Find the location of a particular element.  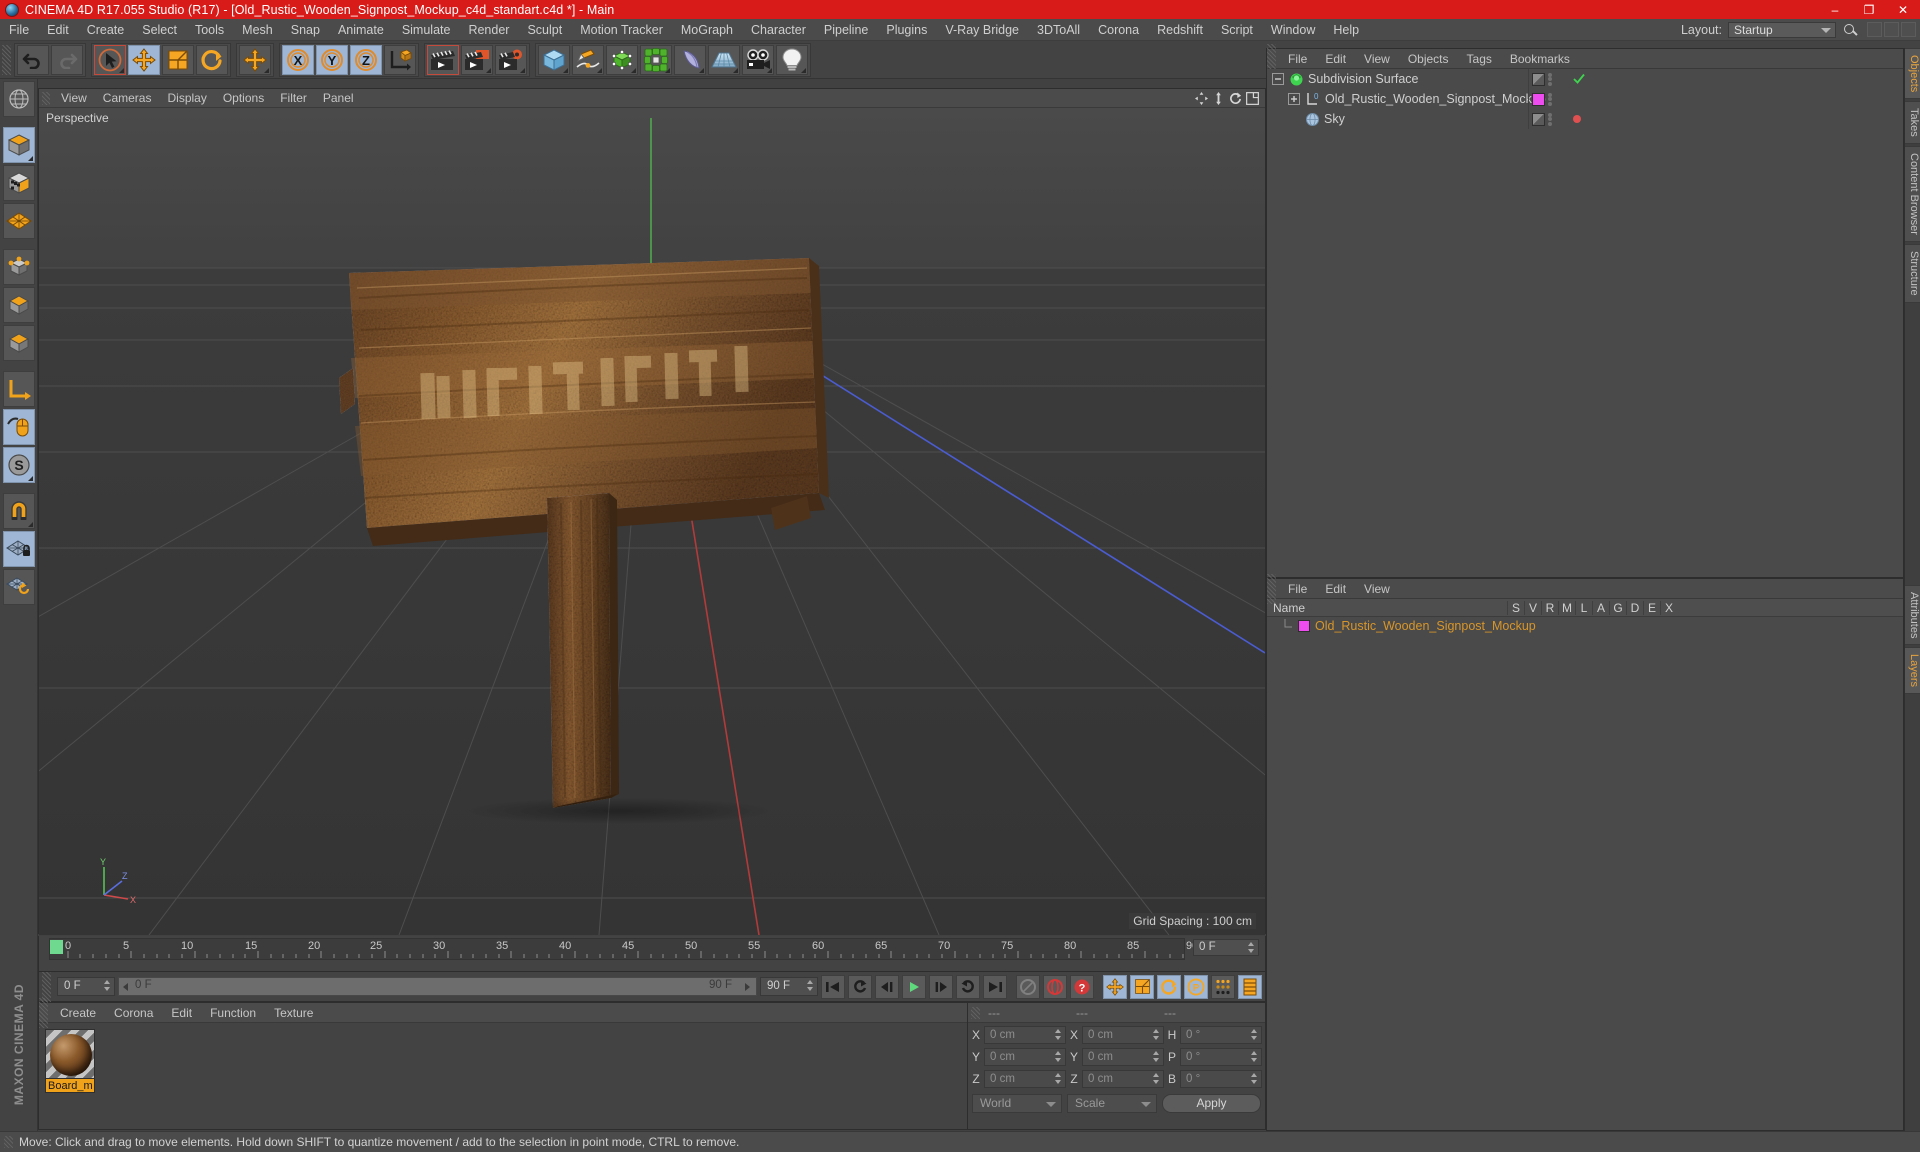

object-row-subdivision-surface: Subdivision Surface is located at coordinates (1586, 79).